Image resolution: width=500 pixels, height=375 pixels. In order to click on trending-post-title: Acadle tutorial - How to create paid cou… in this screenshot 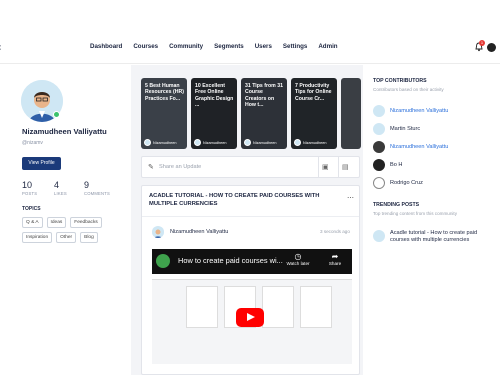, I will do `click(434, 237)`.